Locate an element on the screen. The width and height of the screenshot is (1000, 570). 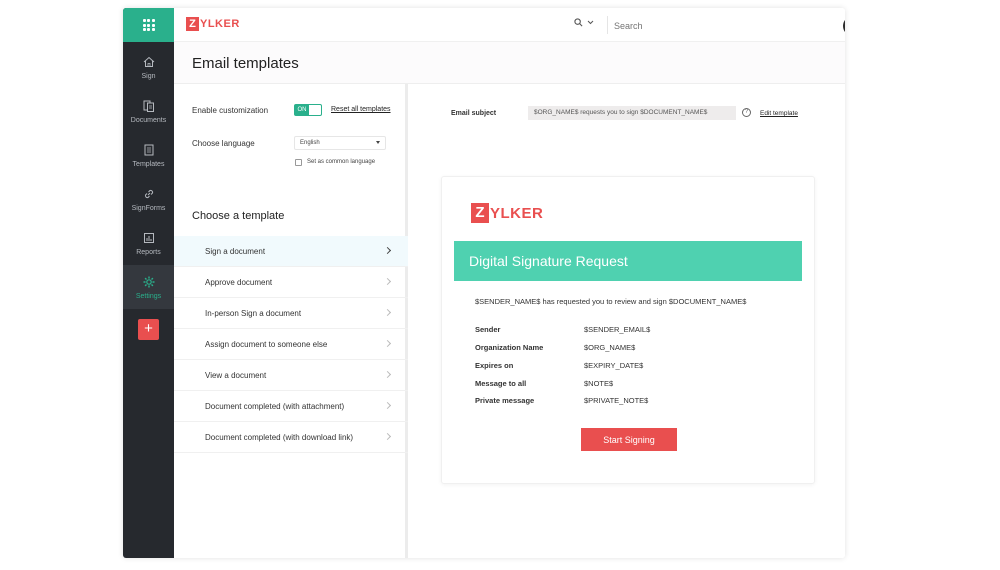
nav-item-label: Sign is located at coordinates (148, 76).